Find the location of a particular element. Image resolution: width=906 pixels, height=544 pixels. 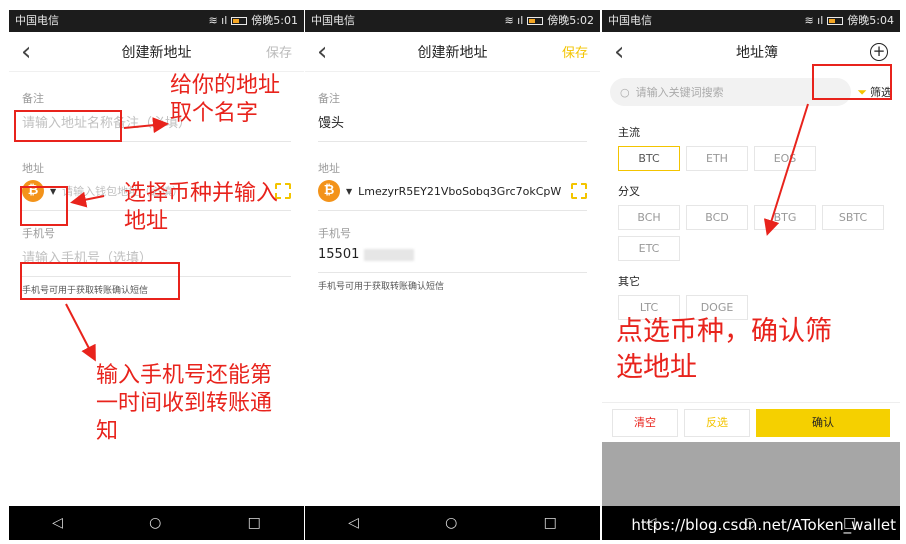

plus-circle-icon: + is located at coordinates (879, 52).